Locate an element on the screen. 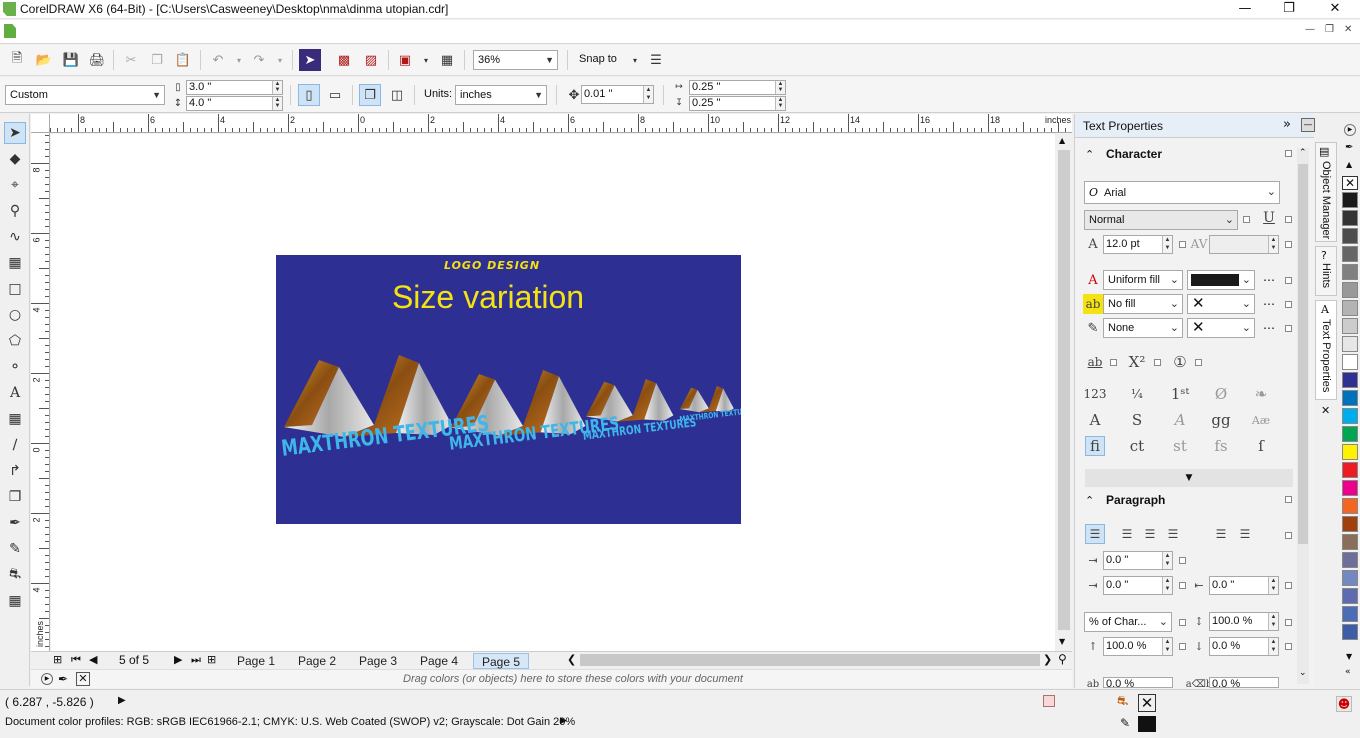 The height and width of the screenshot is (738, 1360). left-indent-field: 0.0 " ▲ ▼ is located at coordinates (1138, 585).